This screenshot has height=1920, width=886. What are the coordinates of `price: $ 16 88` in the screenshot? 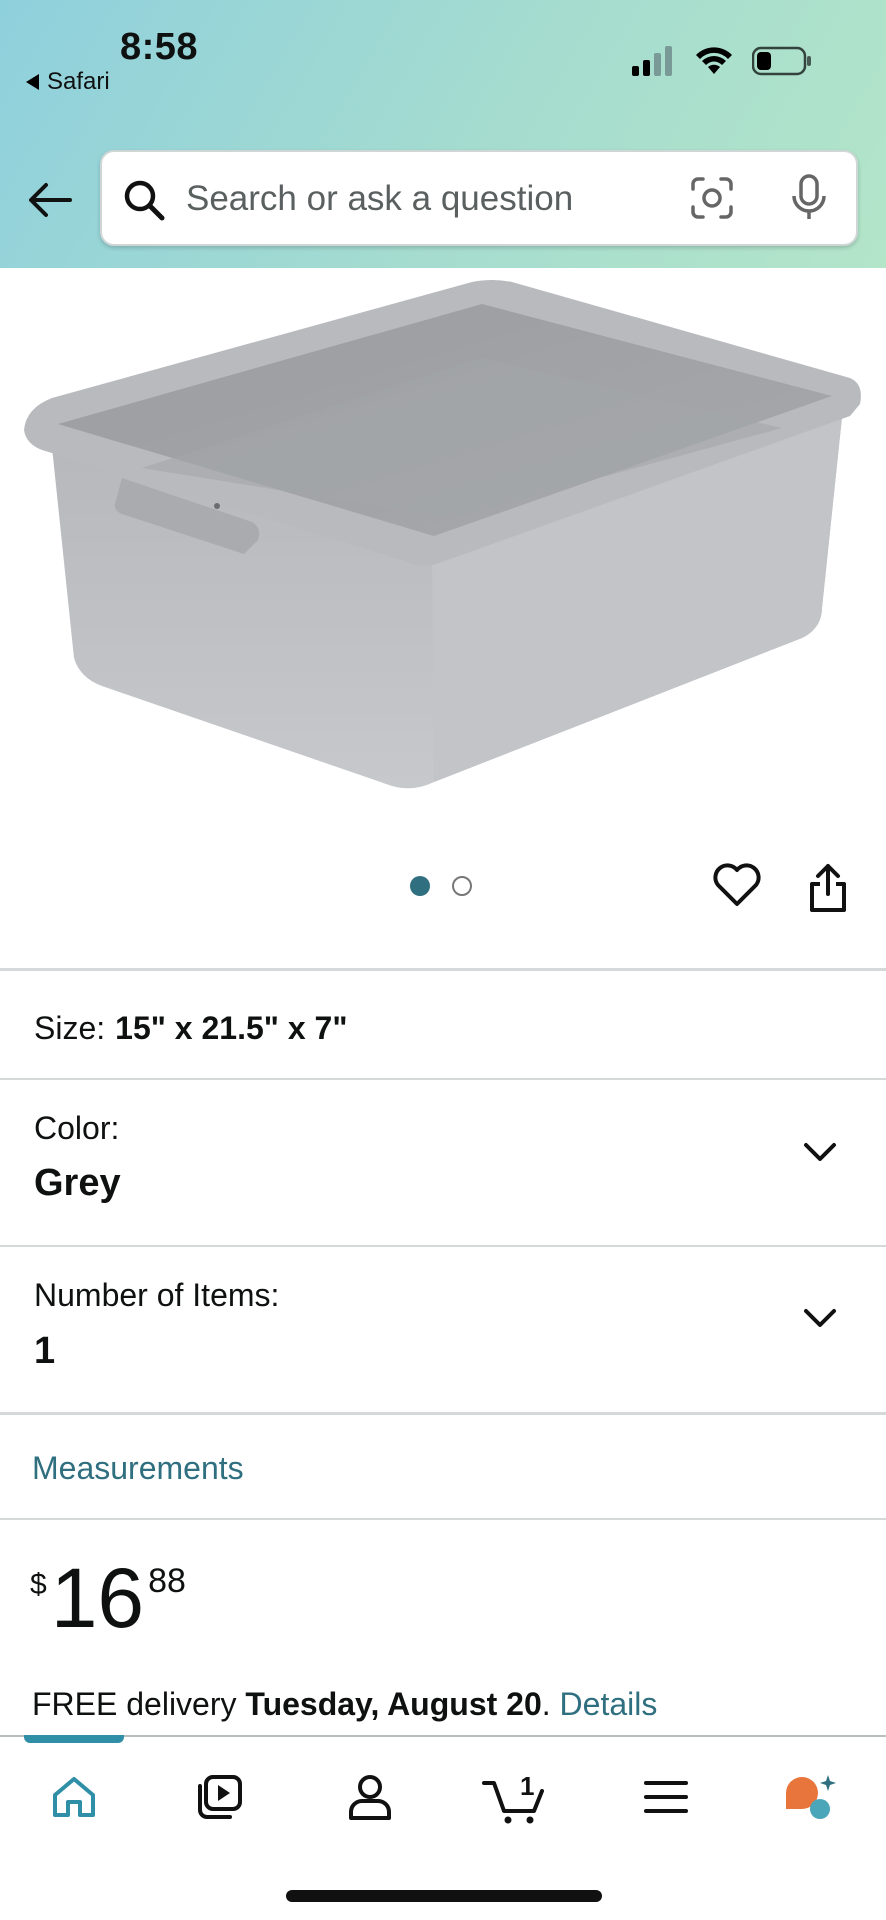 It's located at (108, 1598).